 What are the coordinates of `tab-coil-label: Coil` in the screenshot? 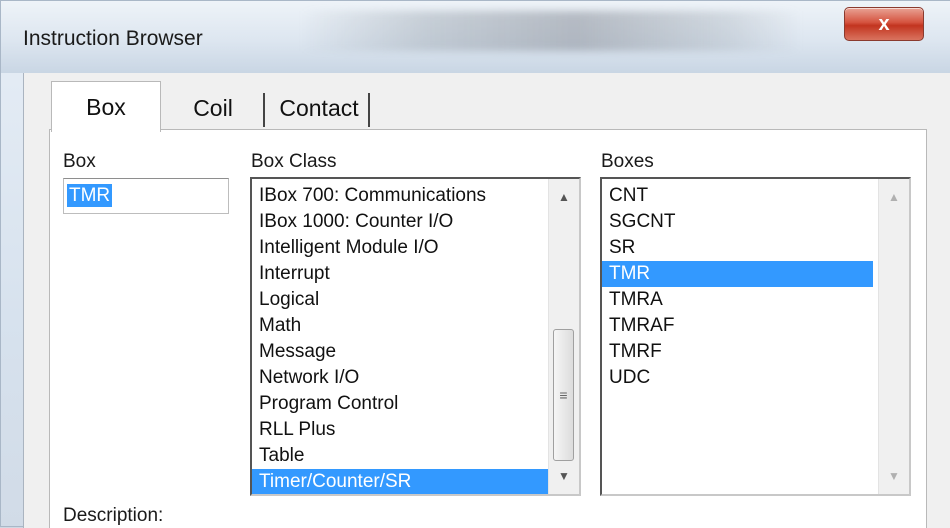 It's located at (213, 107).